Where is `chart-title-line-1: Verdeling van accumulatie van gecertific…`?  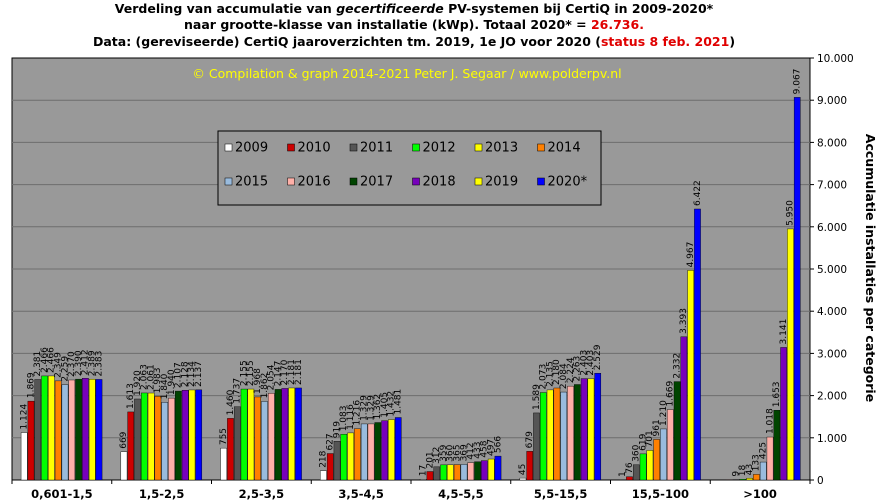
chart-title-line-1: Verdeling van accumulatie van gecertific… is located at coordinates (414, 8).